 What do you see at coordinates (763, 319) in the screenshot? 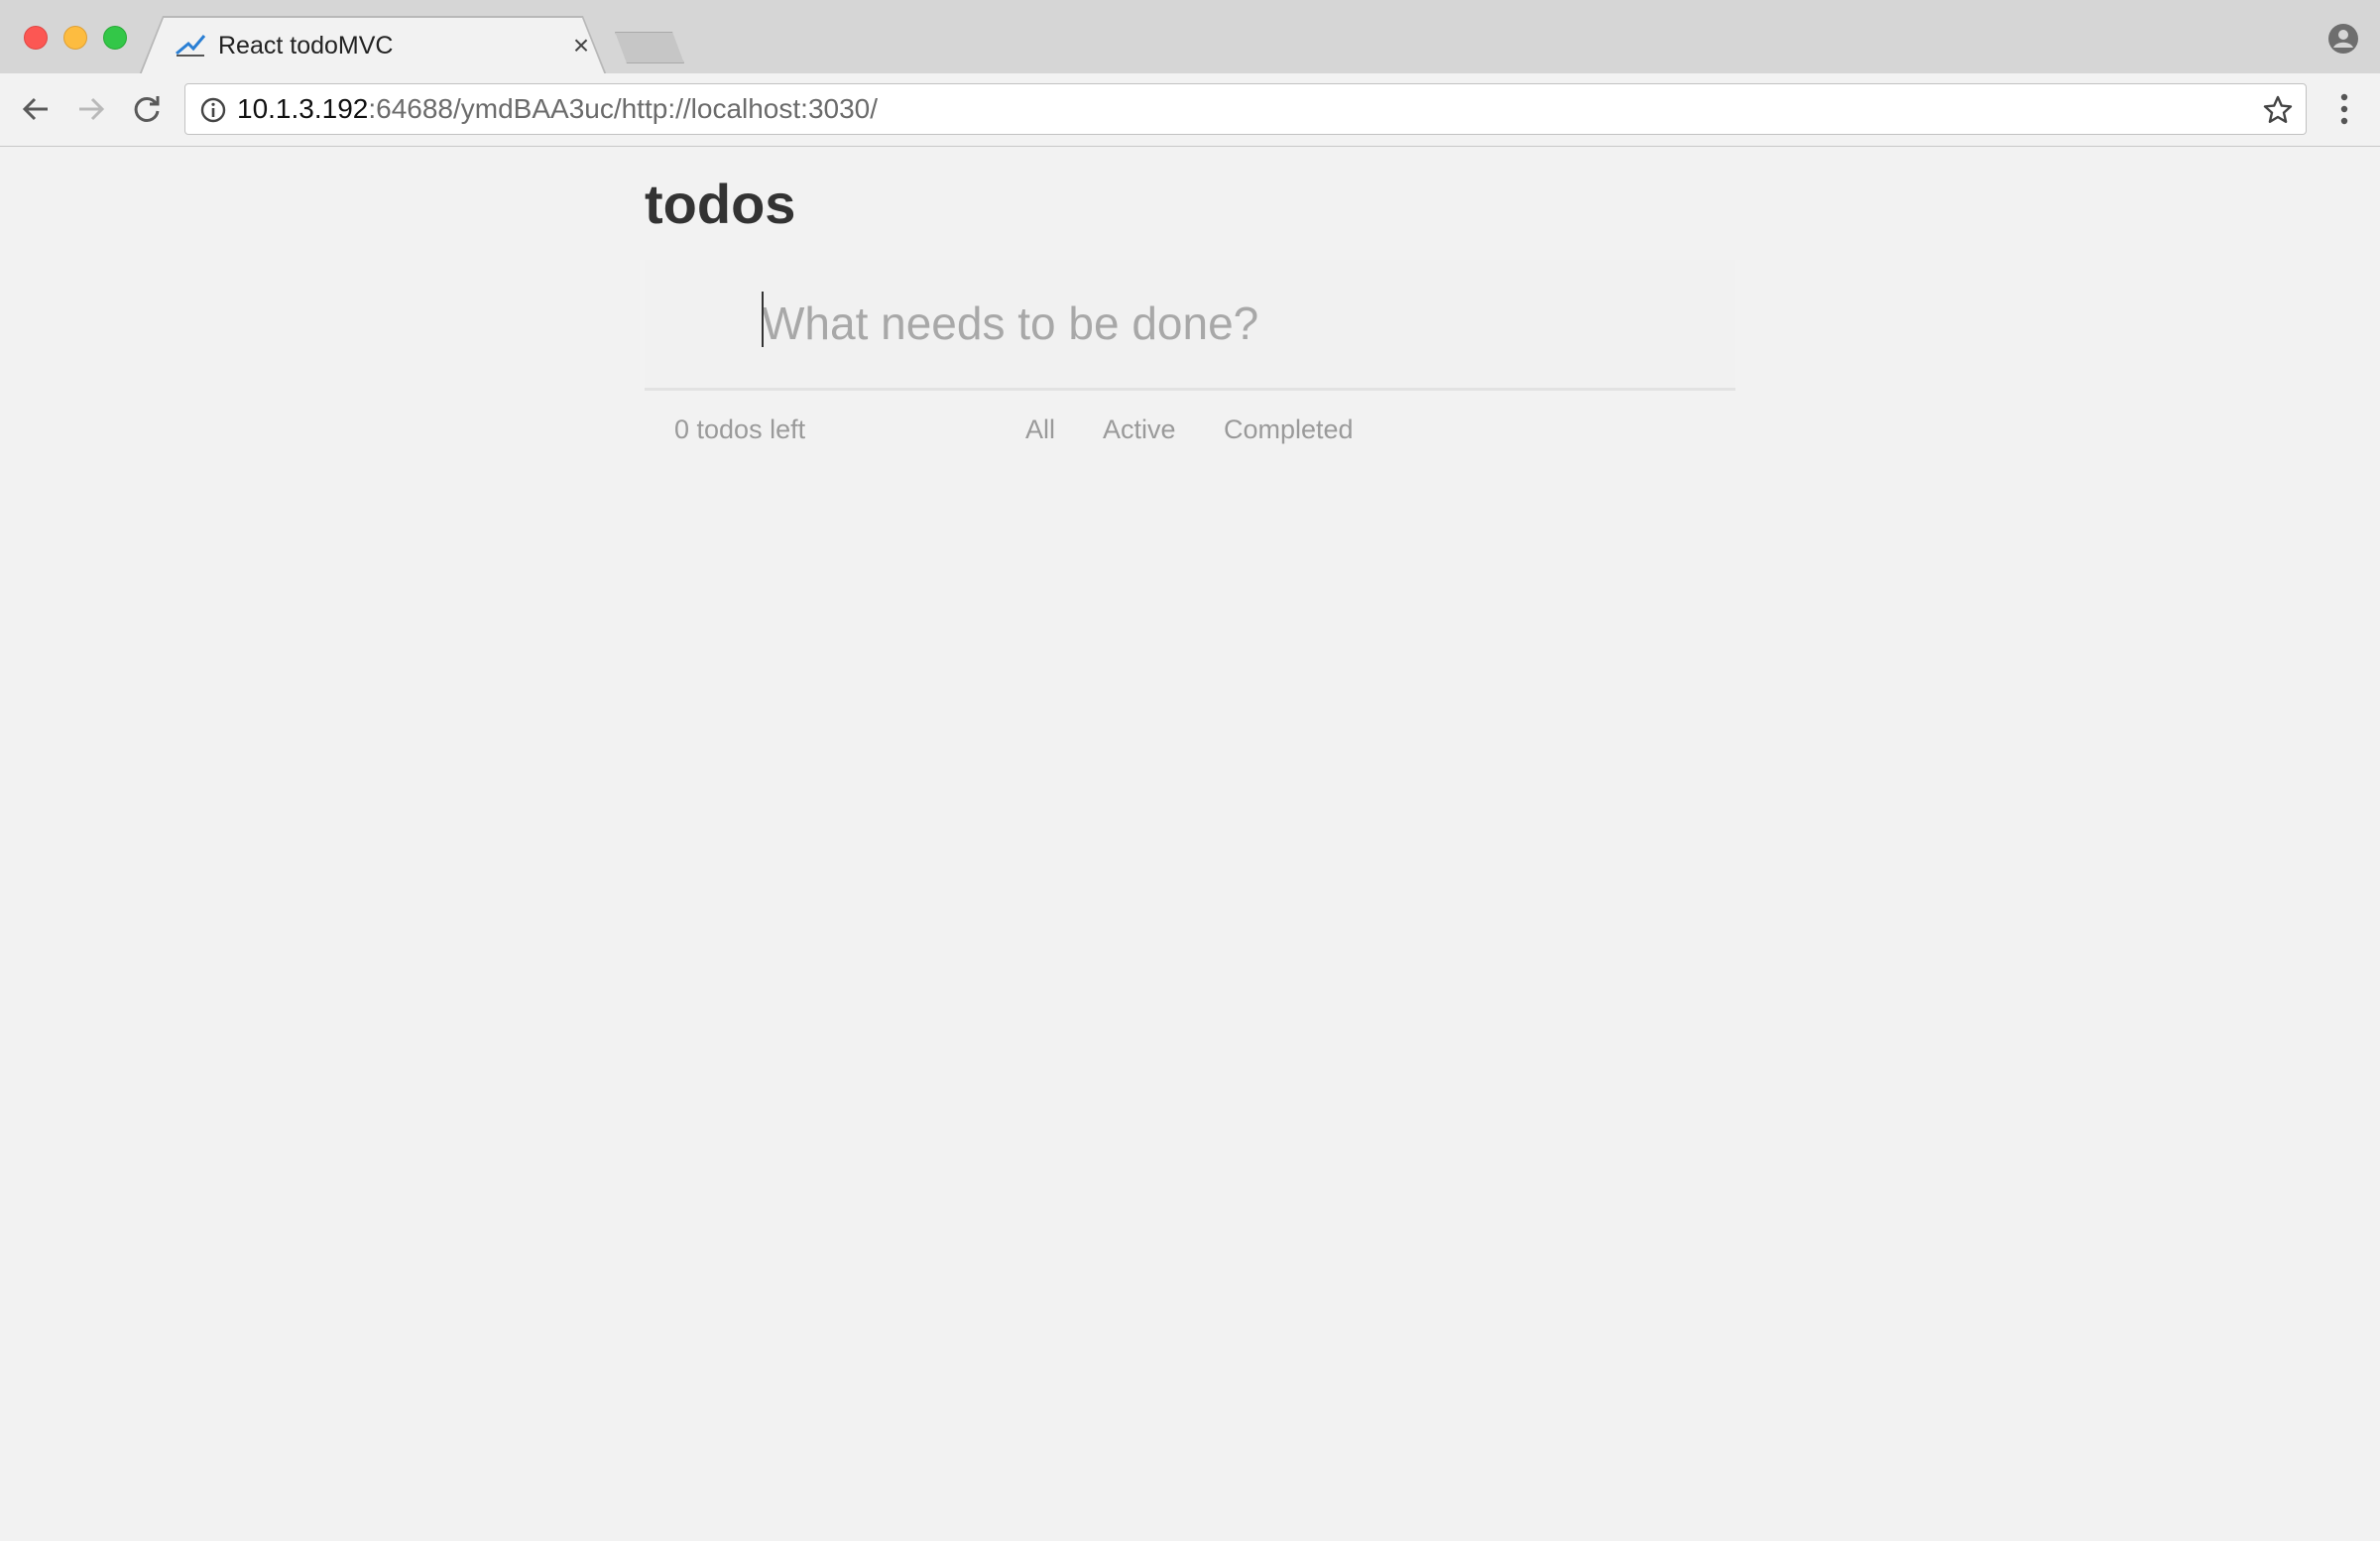
I see `text-caret` at bounding box center [763, 319].